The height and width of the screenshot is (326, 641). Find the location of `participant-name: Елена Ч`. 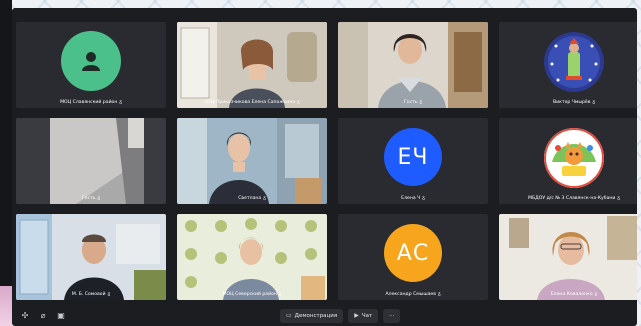

participant-name: Елена Ч is located at coordinates (411, 198).